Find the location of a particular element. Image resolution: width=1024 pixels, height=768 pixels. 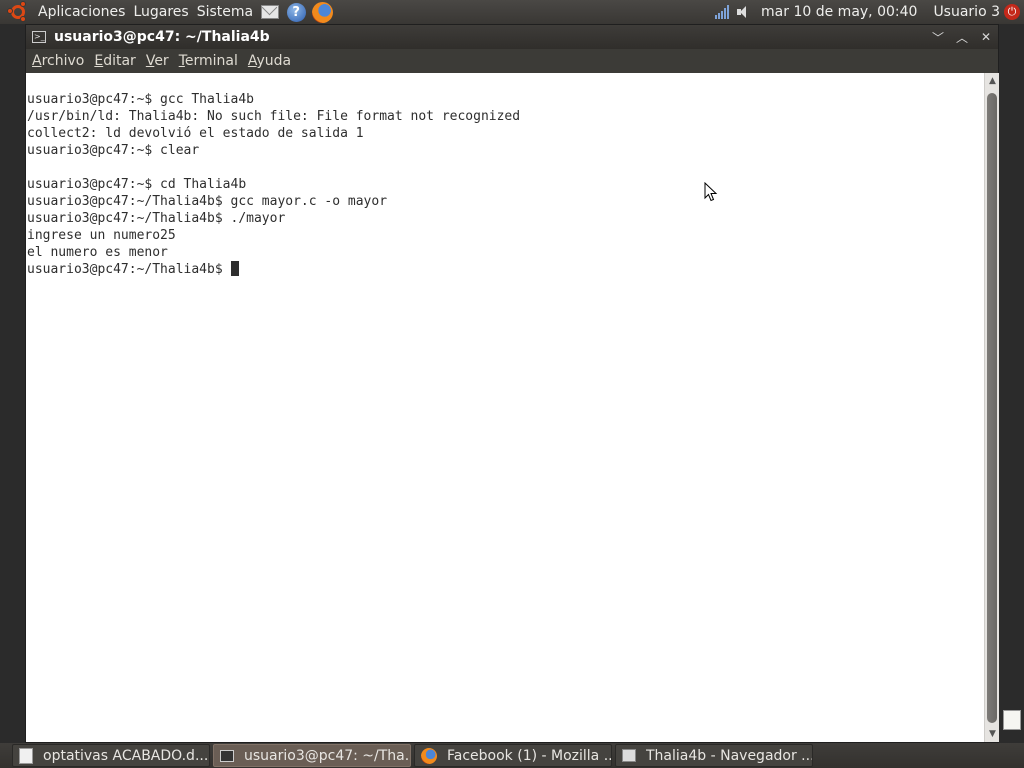

terminal-icon is located at coordinates (227, 755).